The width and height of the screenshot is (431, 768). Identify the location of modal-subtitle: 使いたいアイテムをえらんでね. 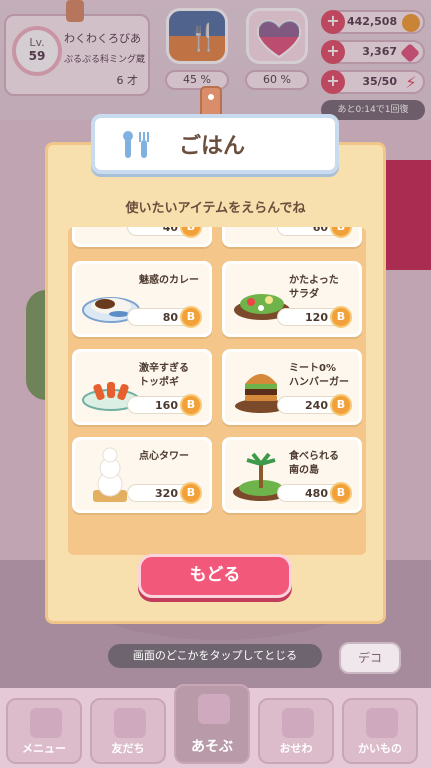
(215, 208).